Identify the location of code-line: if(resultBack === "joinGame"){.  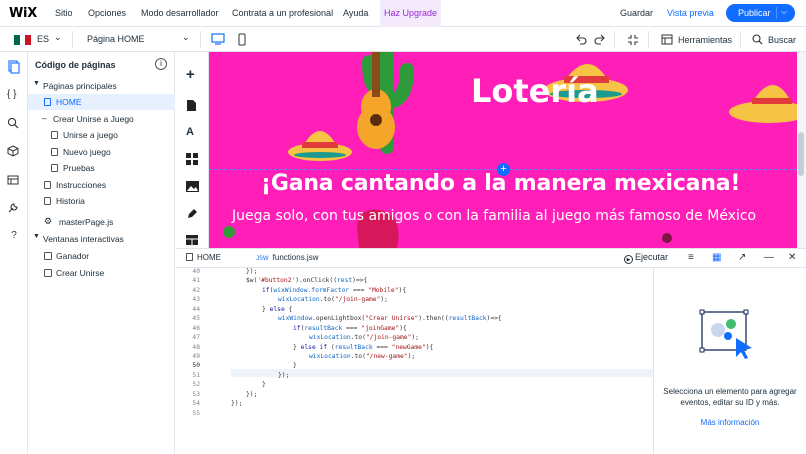
(350, 328).